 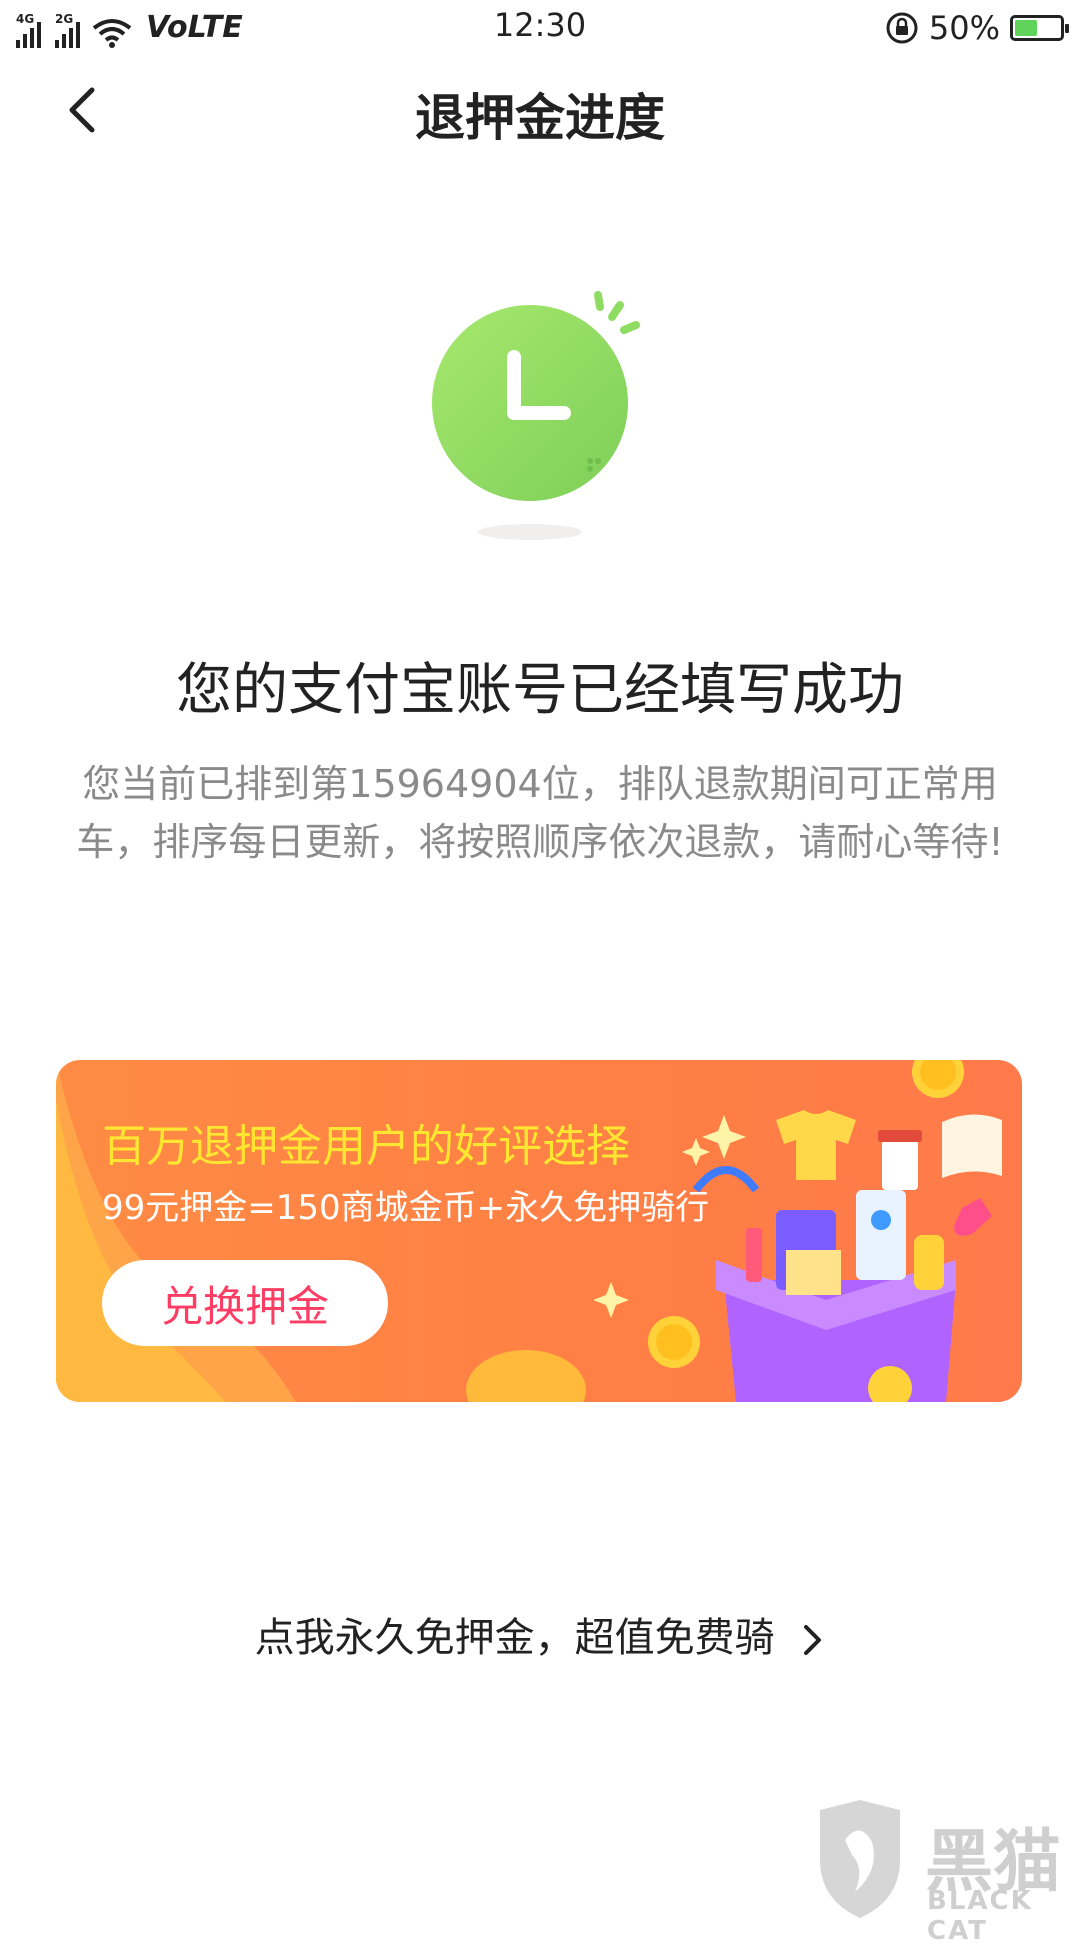 What do you see at coordinates (860, 1859) in the screenshot?
I see `cat-shield-icon` at bounding box center [860, 1859].